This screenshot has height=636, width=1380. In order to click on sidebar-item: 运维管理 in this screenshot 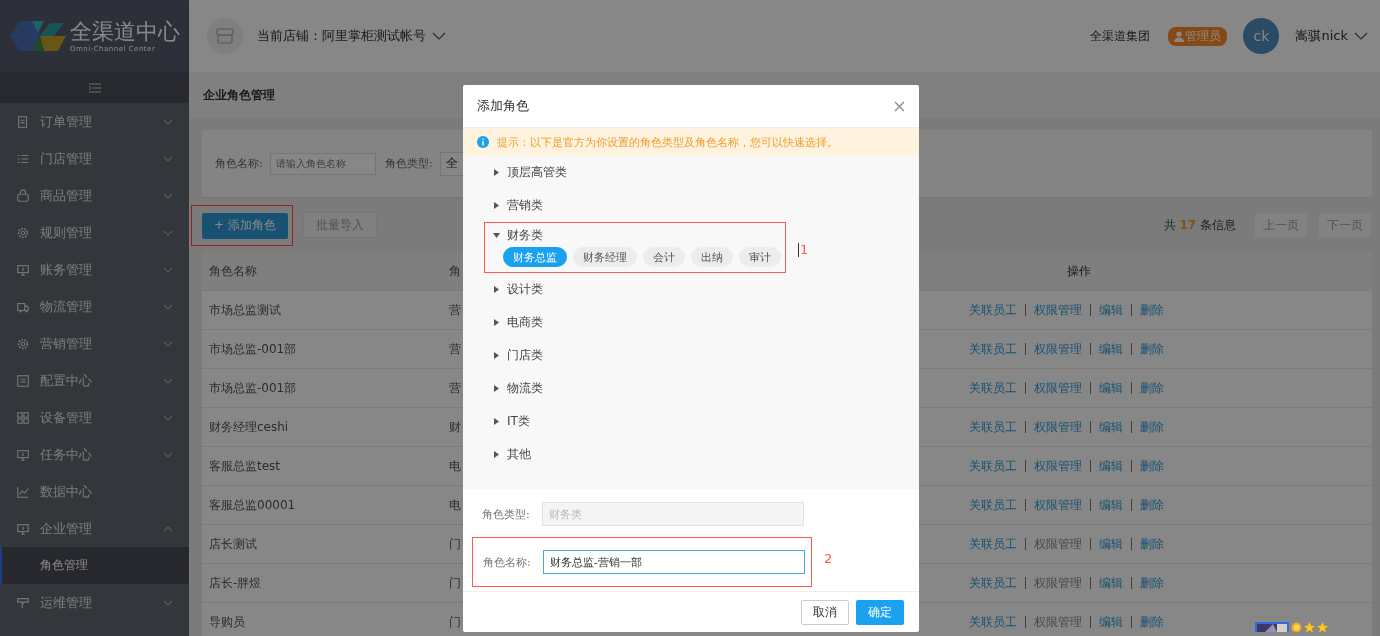, I will do `click(94, 602)`.